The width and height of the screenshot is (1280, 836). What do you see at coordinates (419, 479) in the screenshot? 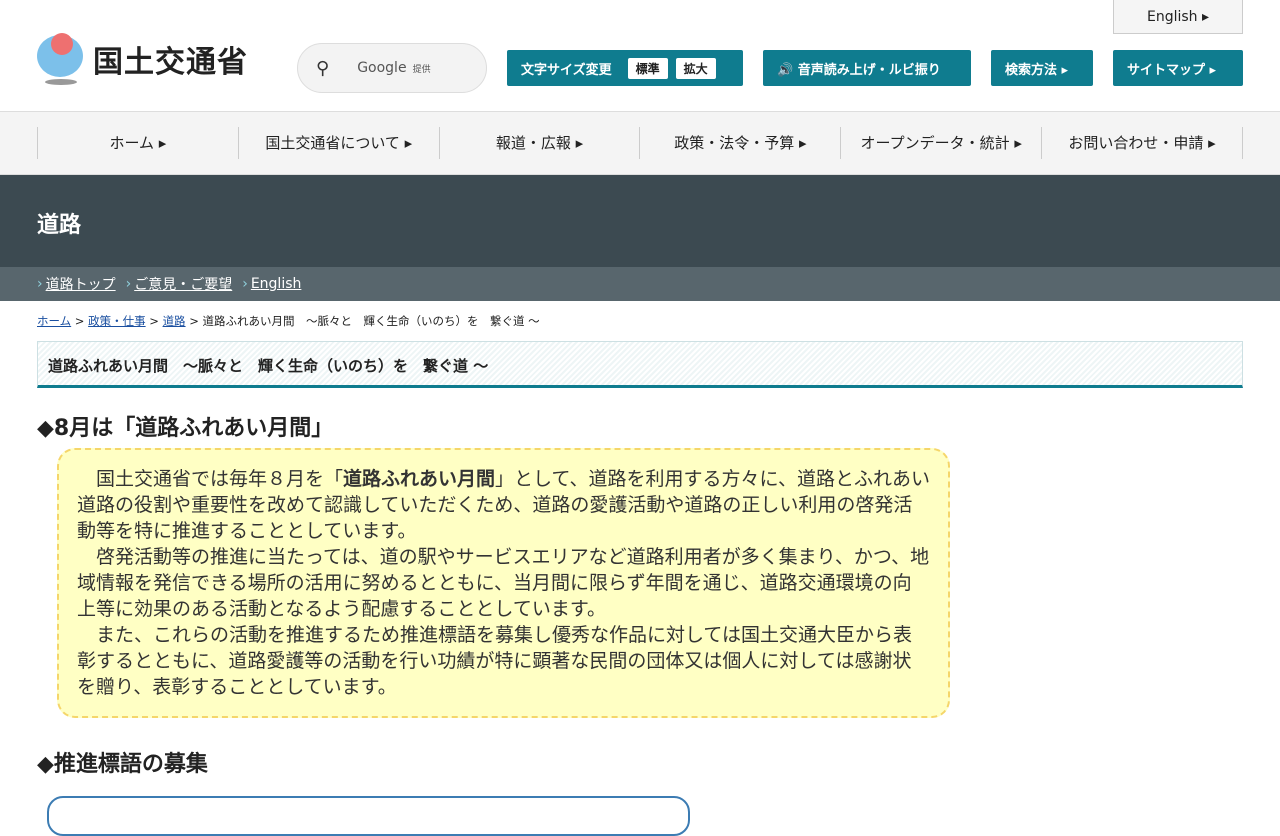
I see `bold-text: 道路ふれあい月間` at bounding box center [419, 479].